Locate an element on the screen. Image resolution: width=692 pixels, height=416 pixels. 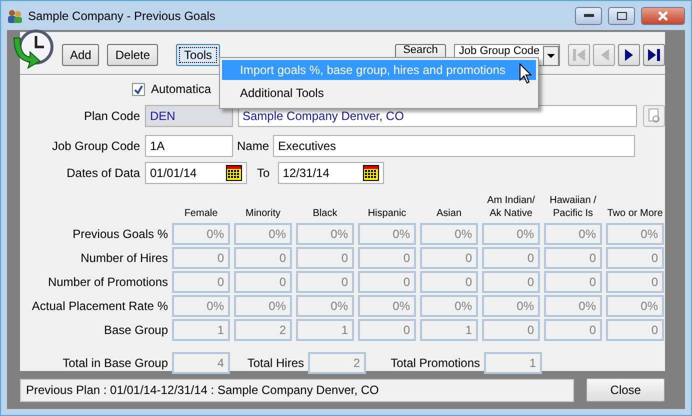
date-field: 12/31/14 is located at coordinates (331, 173).